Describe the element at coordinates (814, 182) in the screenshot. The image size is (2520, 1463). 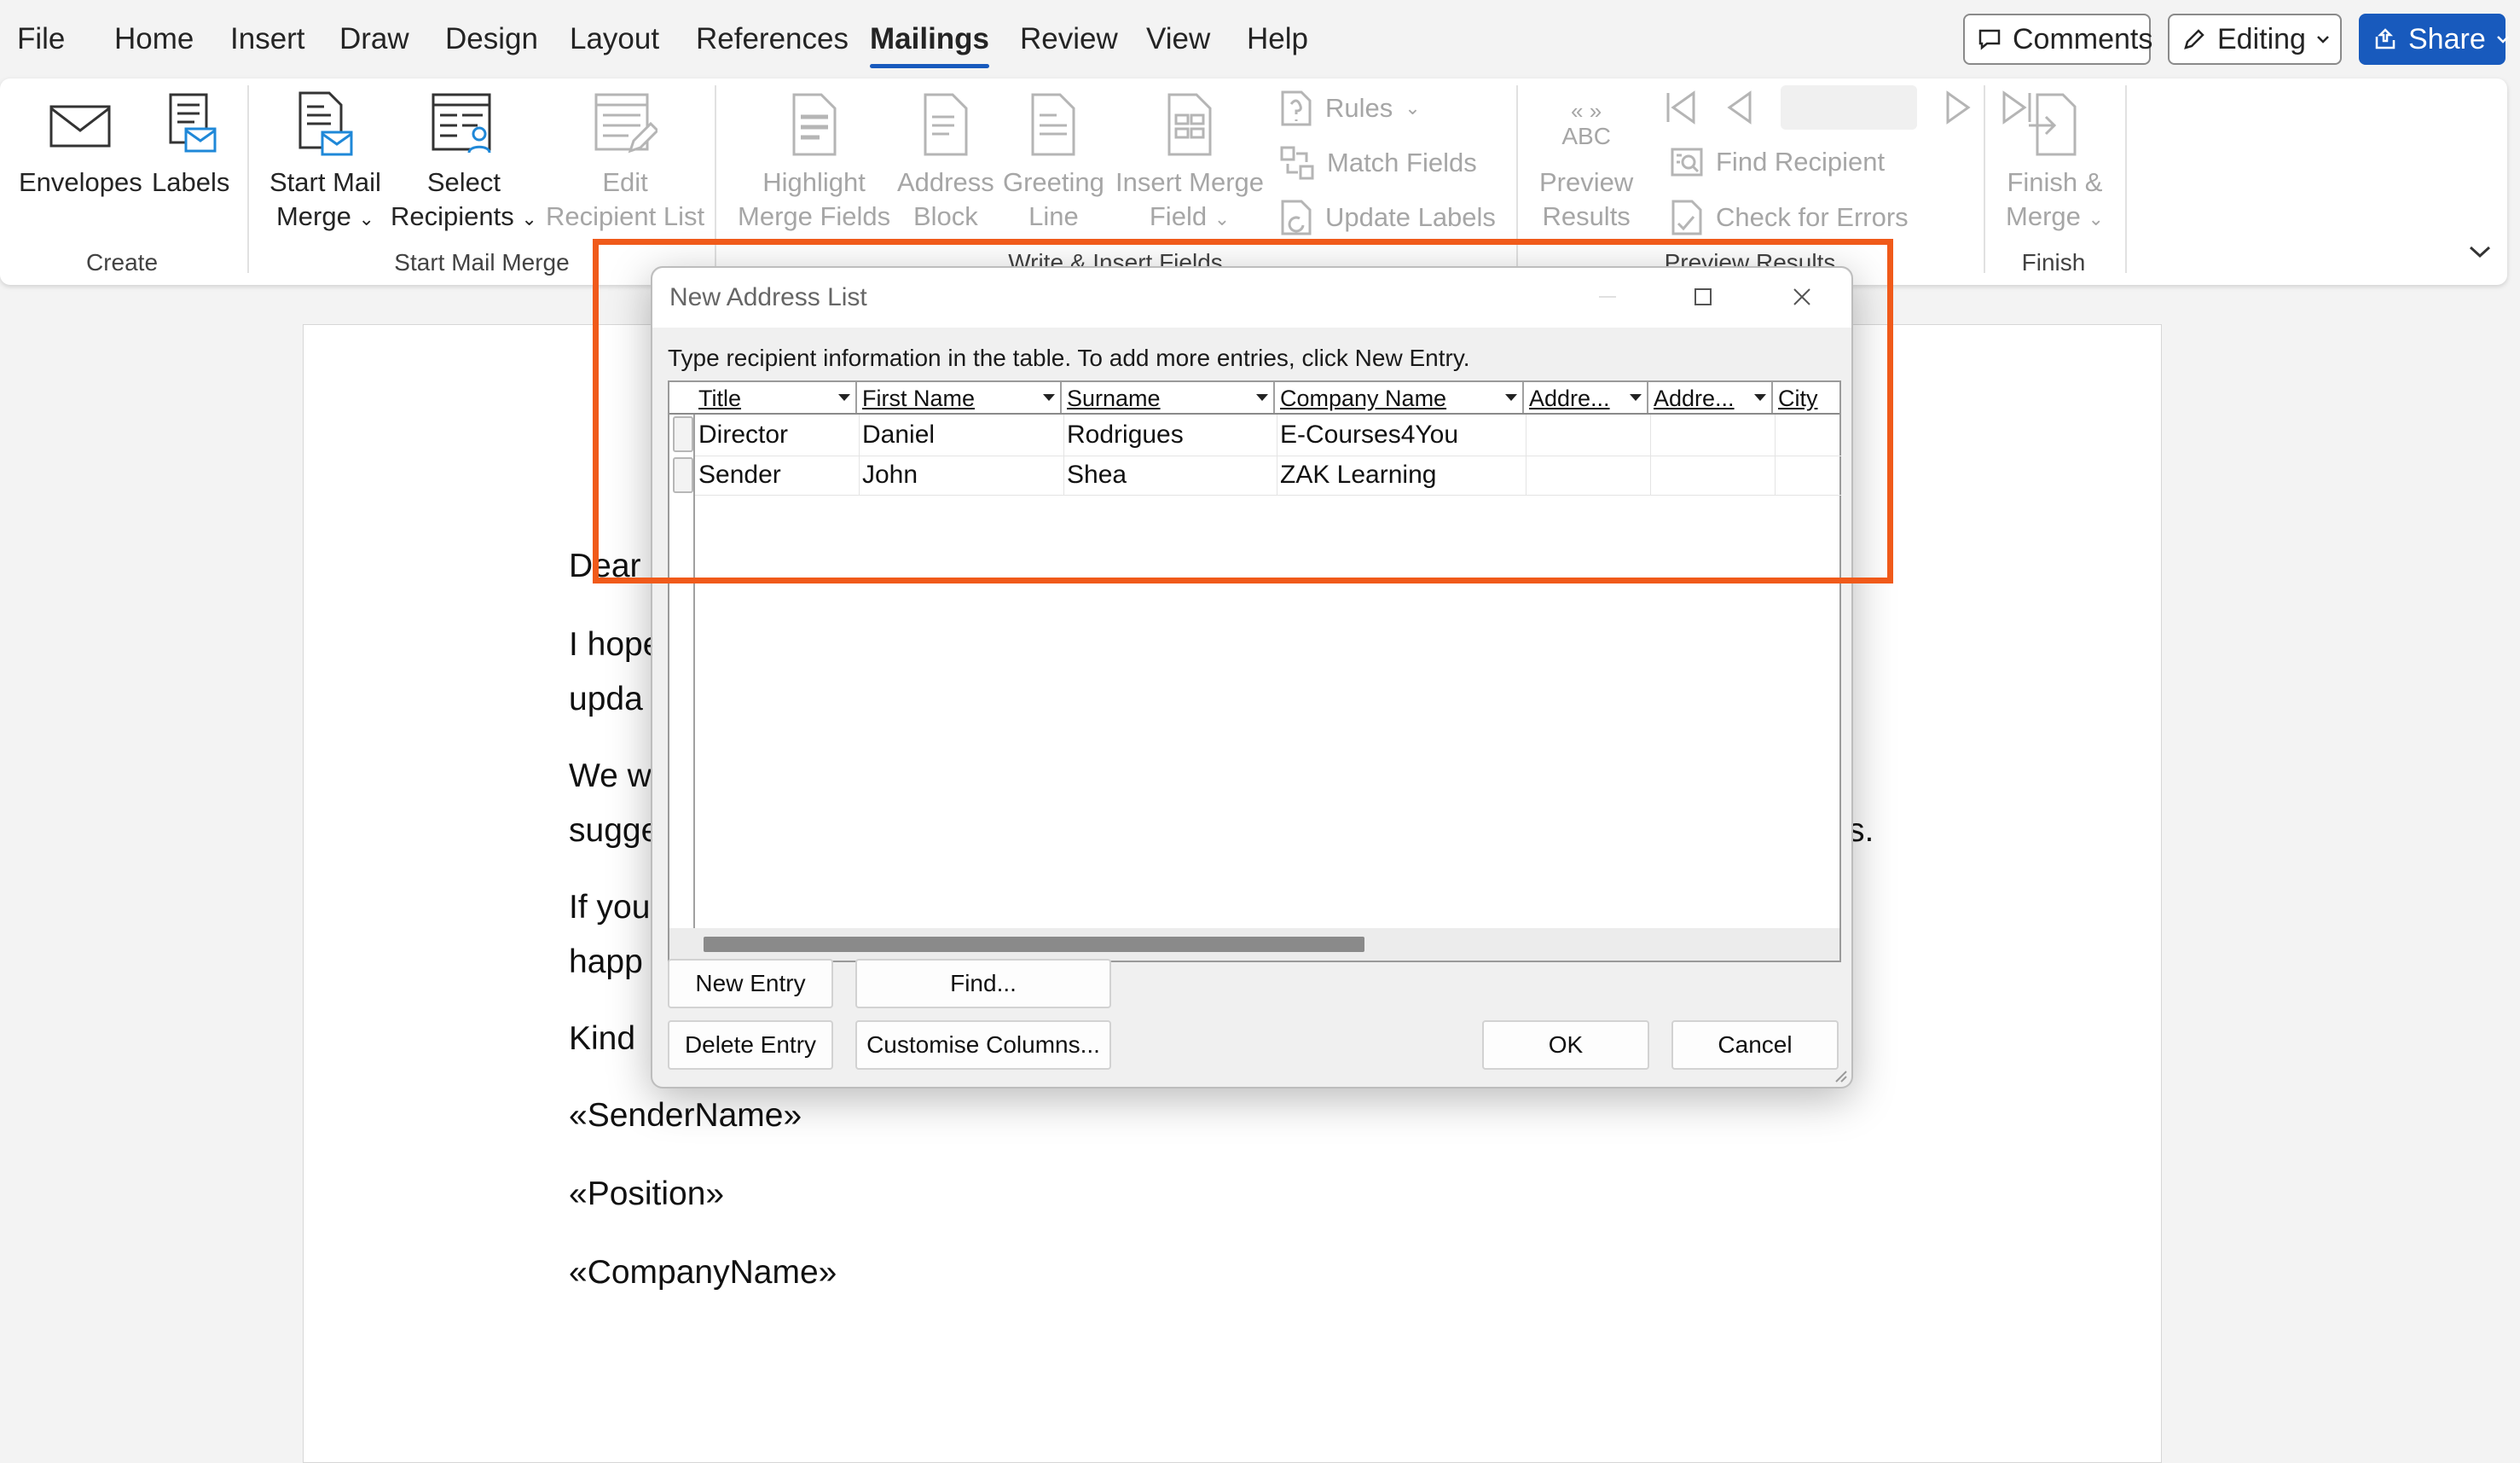
I see `highlight-label: Highlight` at that location.